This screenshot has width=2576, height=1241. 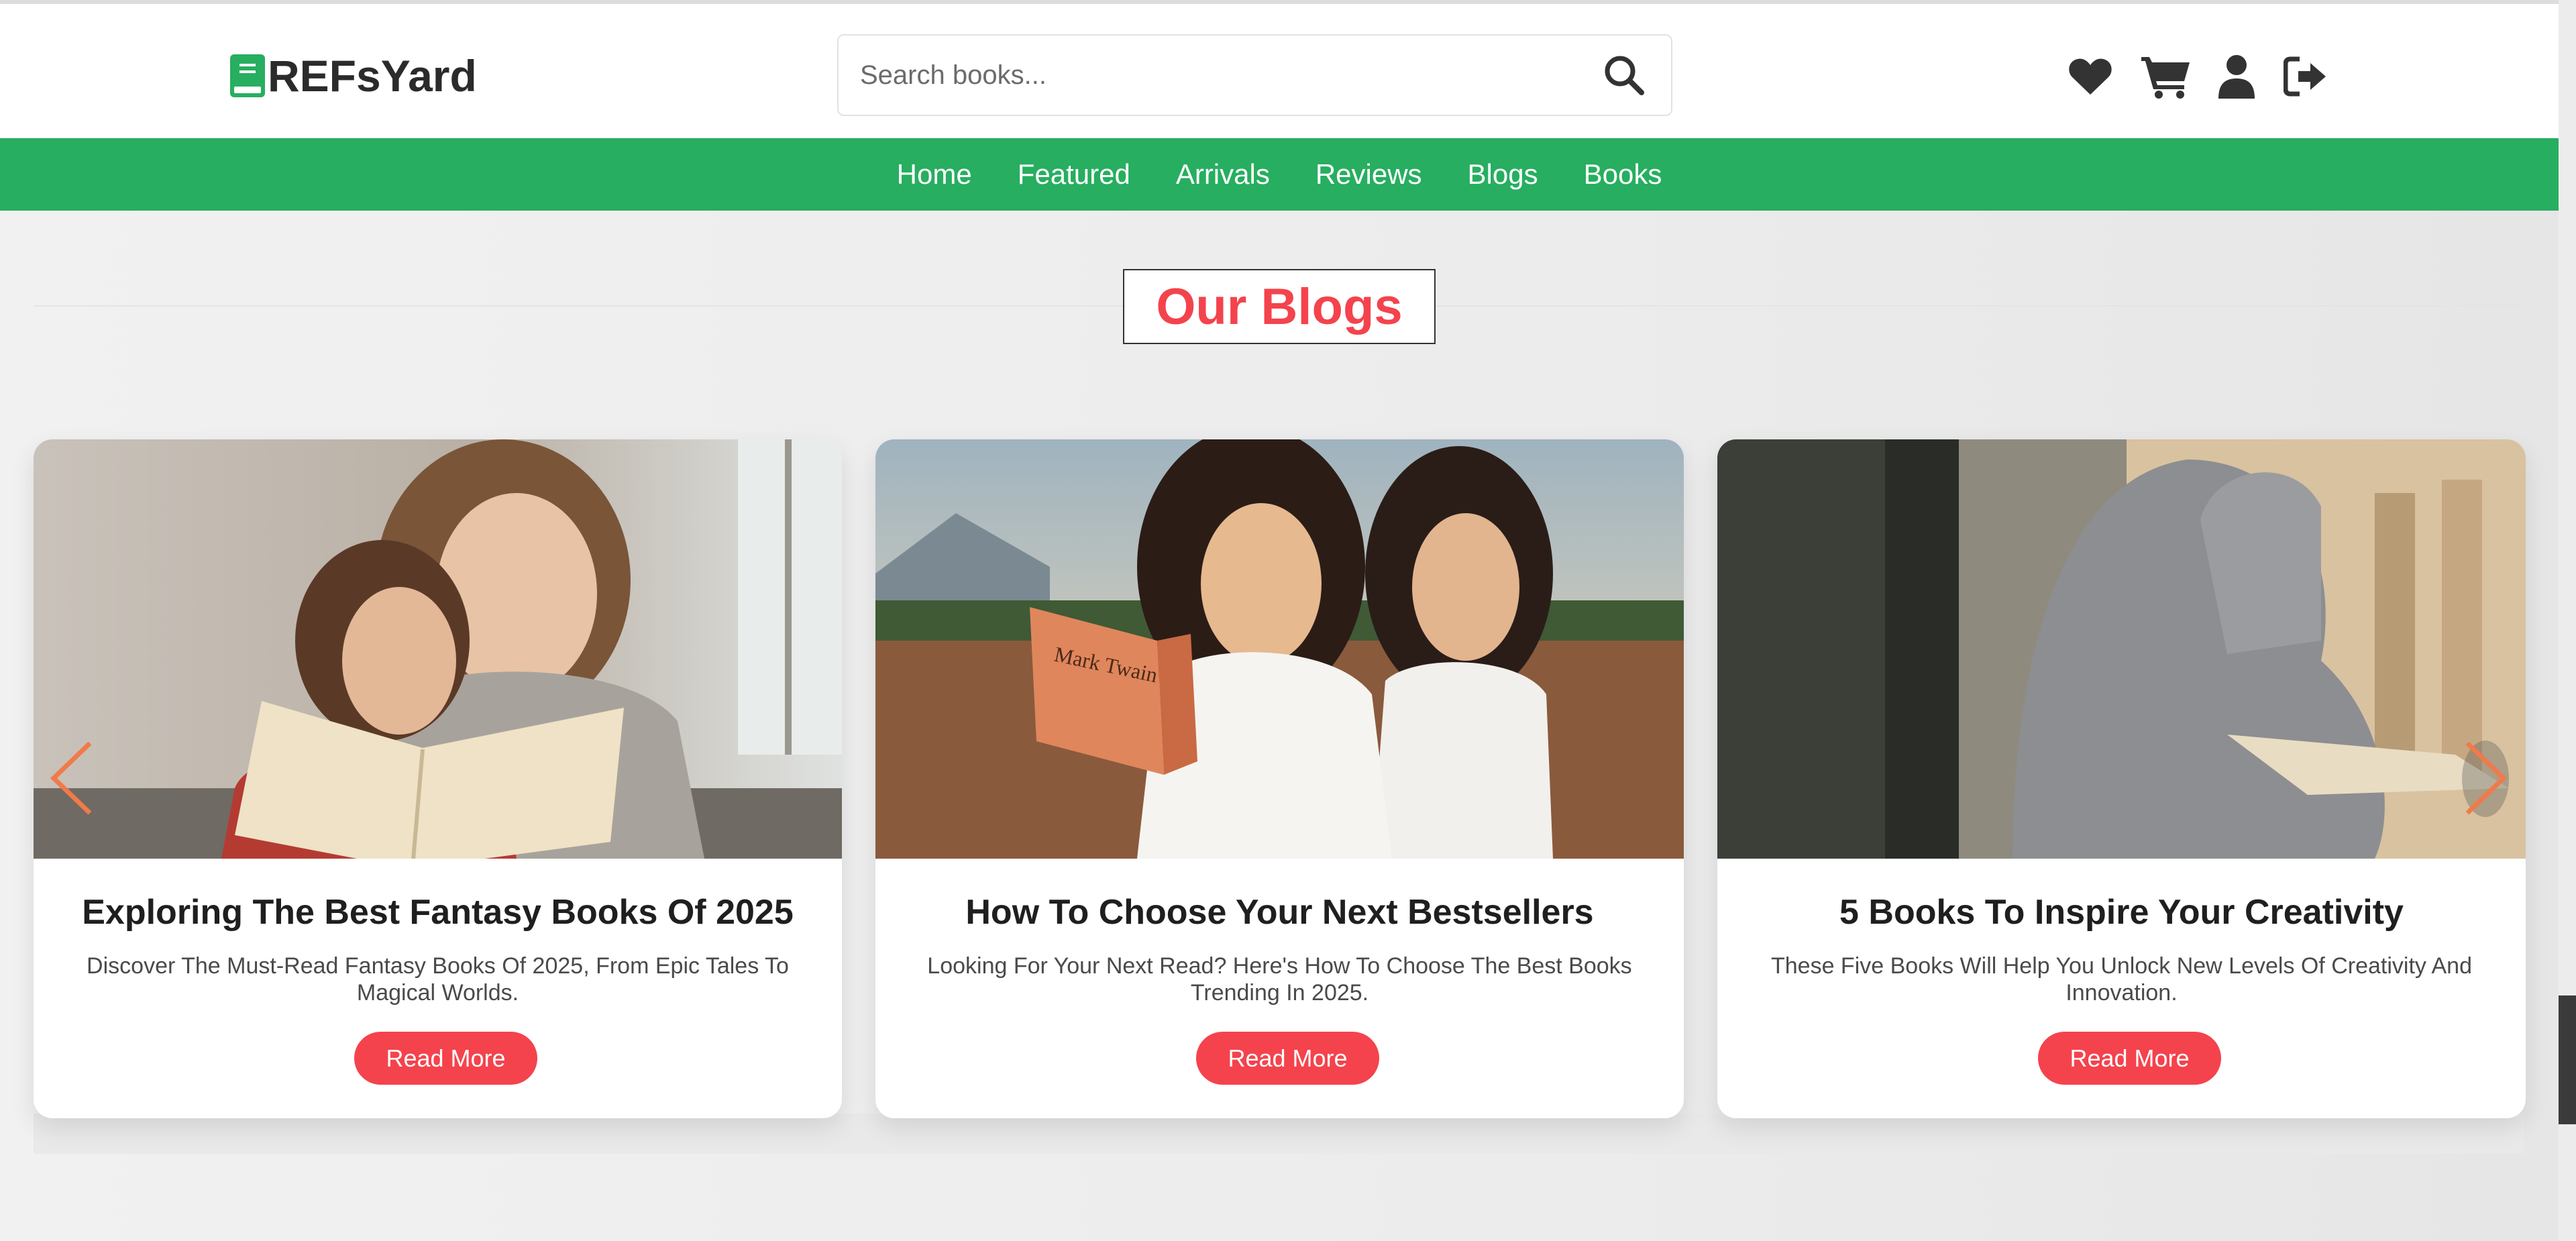 I want to click on header-icons, so click(x=2198, y=76).